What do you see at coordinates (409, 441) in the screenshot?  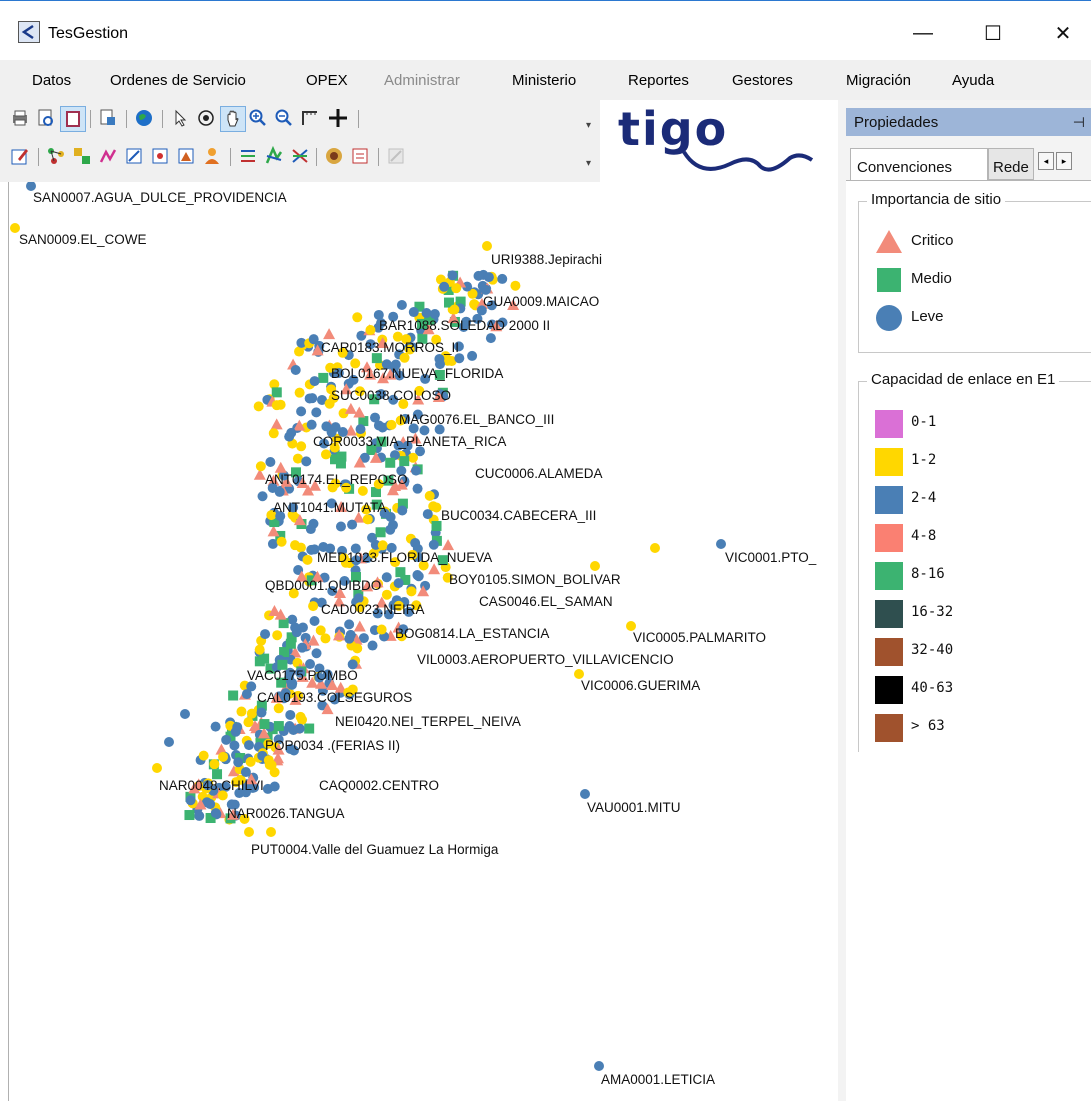 I see `site-label: COR0033.VIA_PLANETA_RICA` at bounding box center [409, 441].